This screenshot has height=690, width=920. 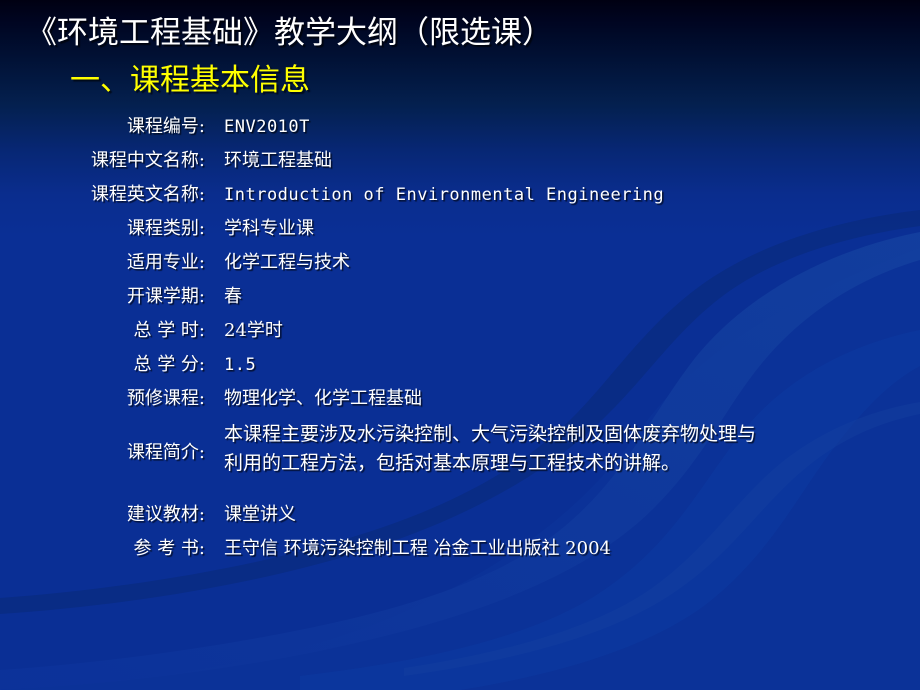 What do you see at coordinates (460, 335) in the screenshot?
I see `table-row: 总 学 时: 24学时` at bounding box center [460, 335].